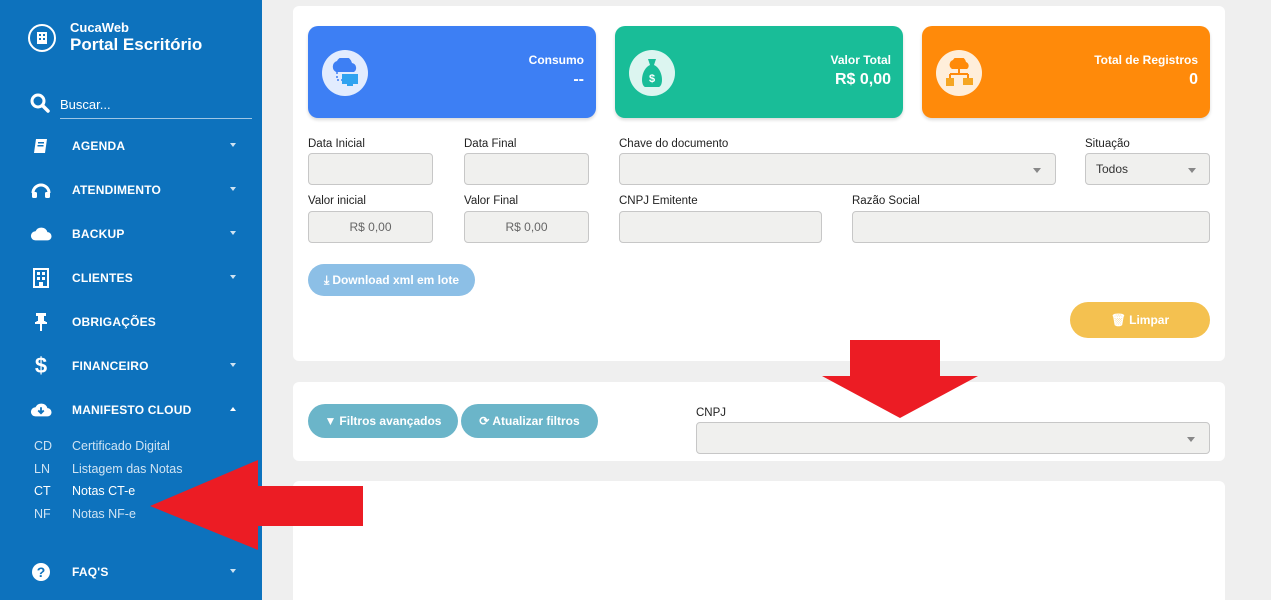 This screenshot has height=600, width=1271. I want to click on card-value: --, so click(578, 79).